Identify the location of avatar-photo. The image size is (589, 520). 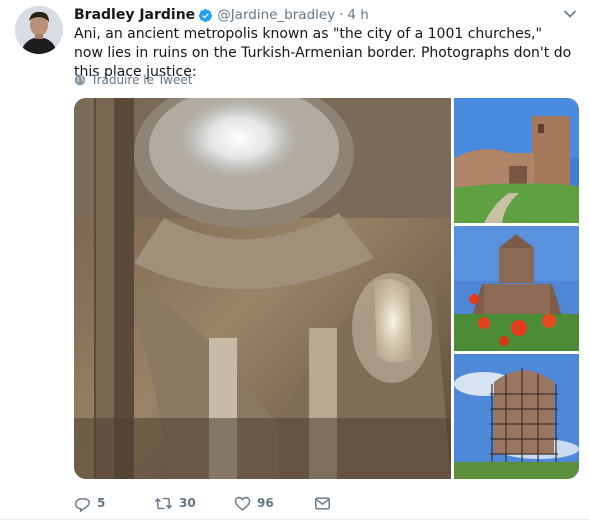
(39, 30).